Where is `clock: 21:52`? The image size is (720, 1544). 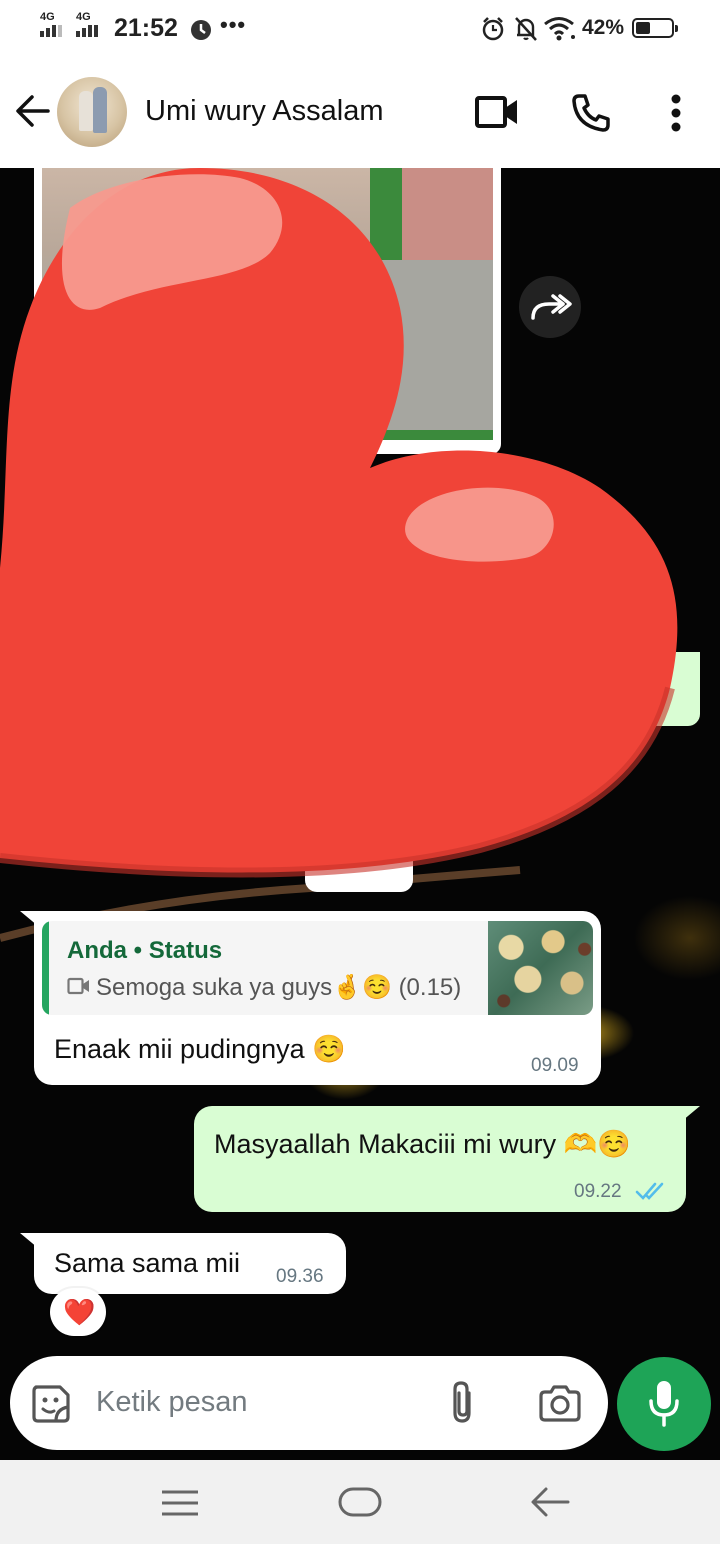
clock: 21:52 is located at coordinates (146, 28).